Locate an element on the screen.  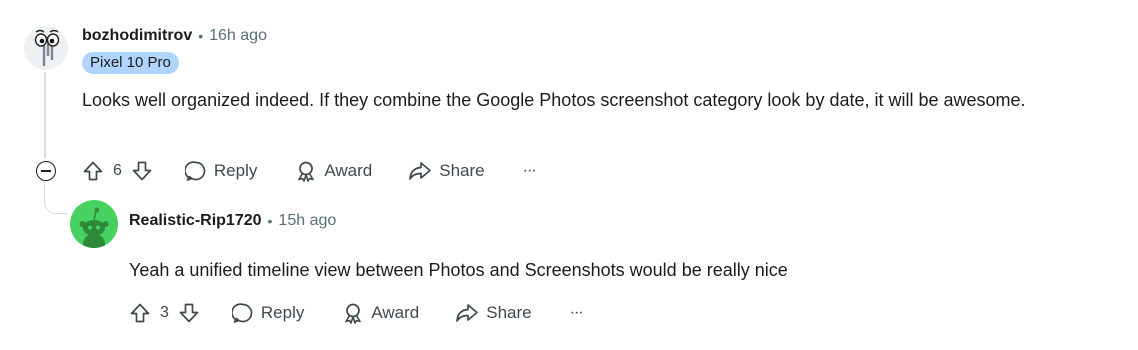
user-flair: Pixel 10 Pro is located at coordinates (130, 63).